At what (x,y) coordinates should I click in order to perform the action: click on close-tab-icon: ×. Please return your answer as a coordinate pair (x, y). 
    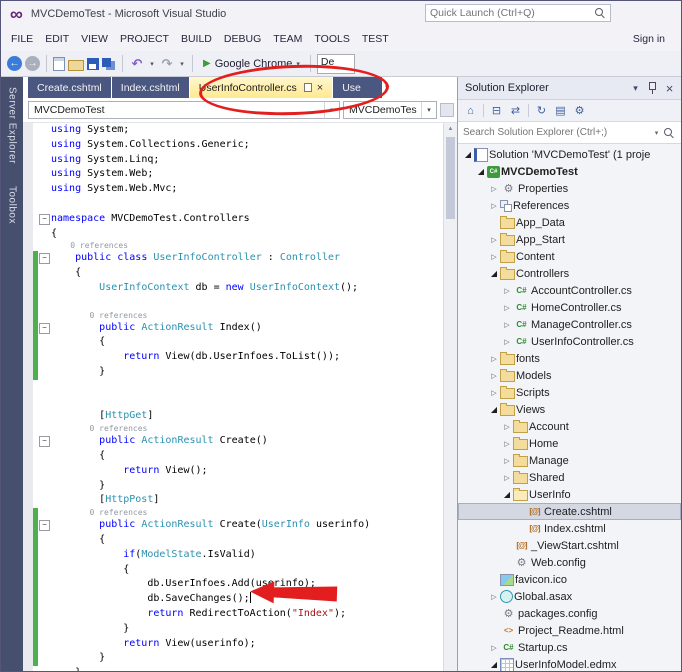
    Looking at the image, I should click on (320, 87).